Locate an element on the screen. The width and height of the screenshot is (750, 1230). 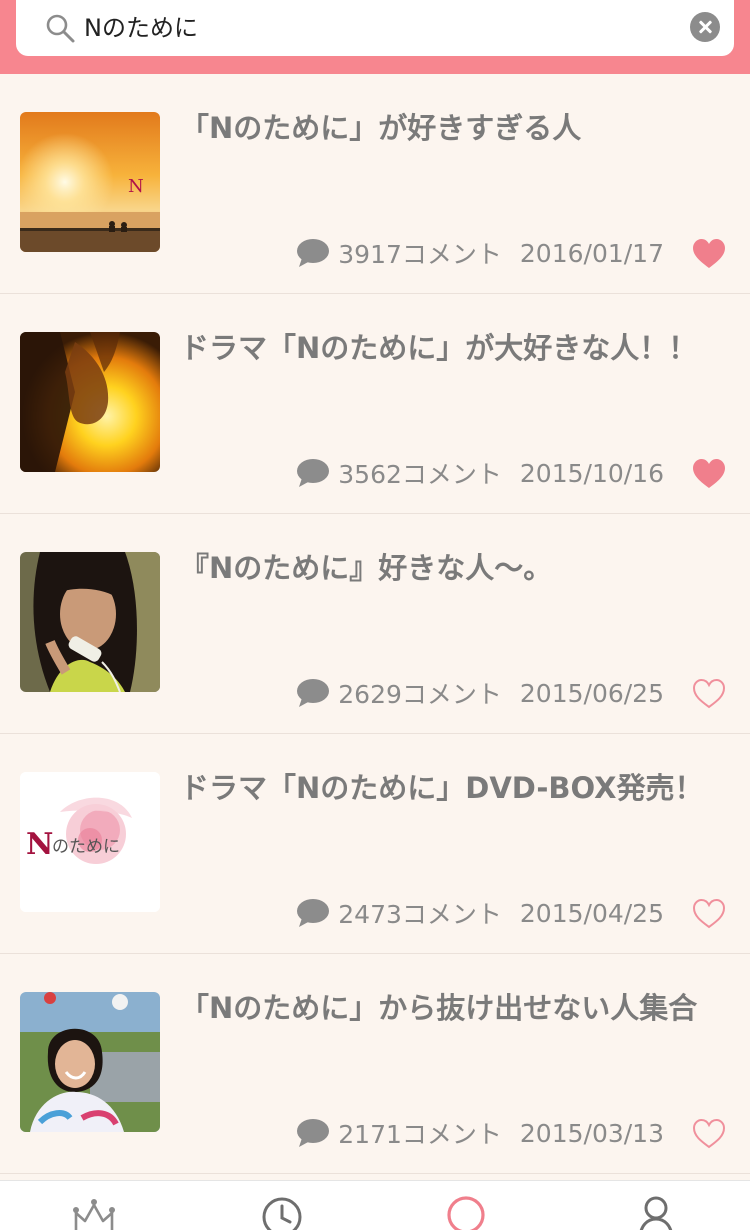
post-date: 2015/03/13 is located at coordinates (591, 1133).